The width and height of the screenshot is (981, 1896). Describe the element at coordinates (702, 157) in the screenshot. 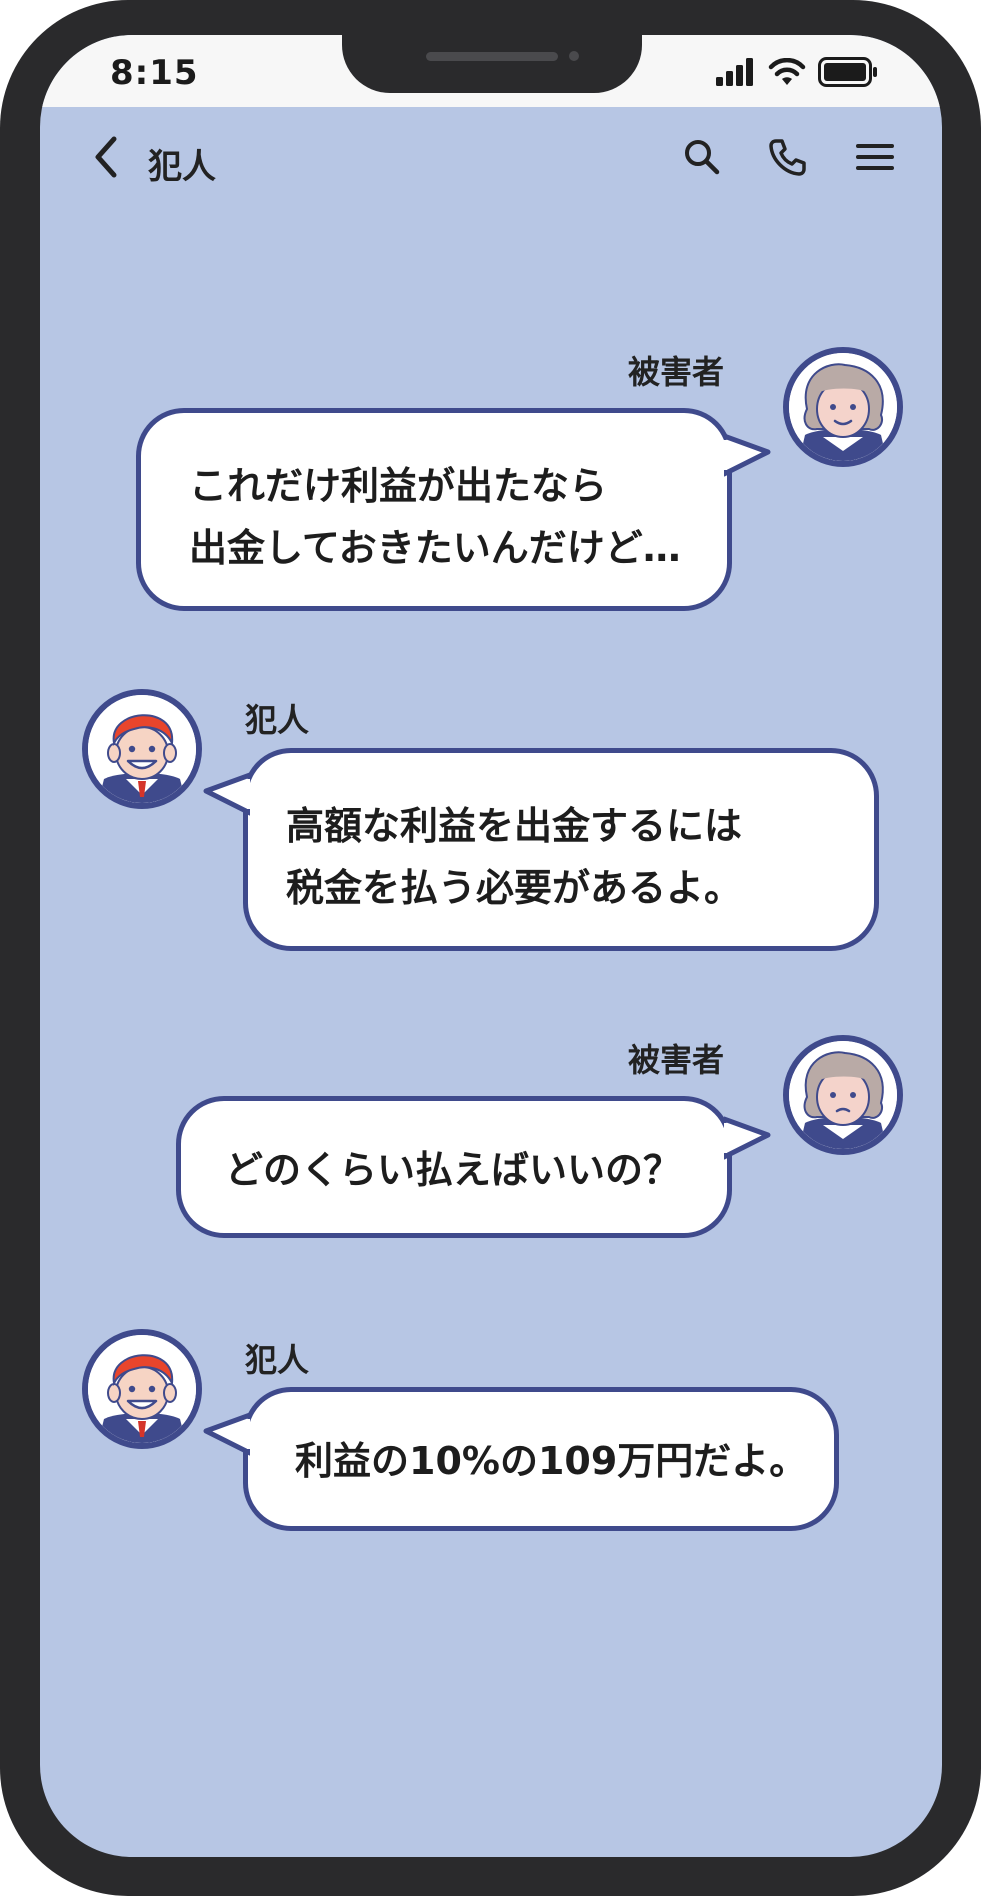

I see `search-icon` at that location.